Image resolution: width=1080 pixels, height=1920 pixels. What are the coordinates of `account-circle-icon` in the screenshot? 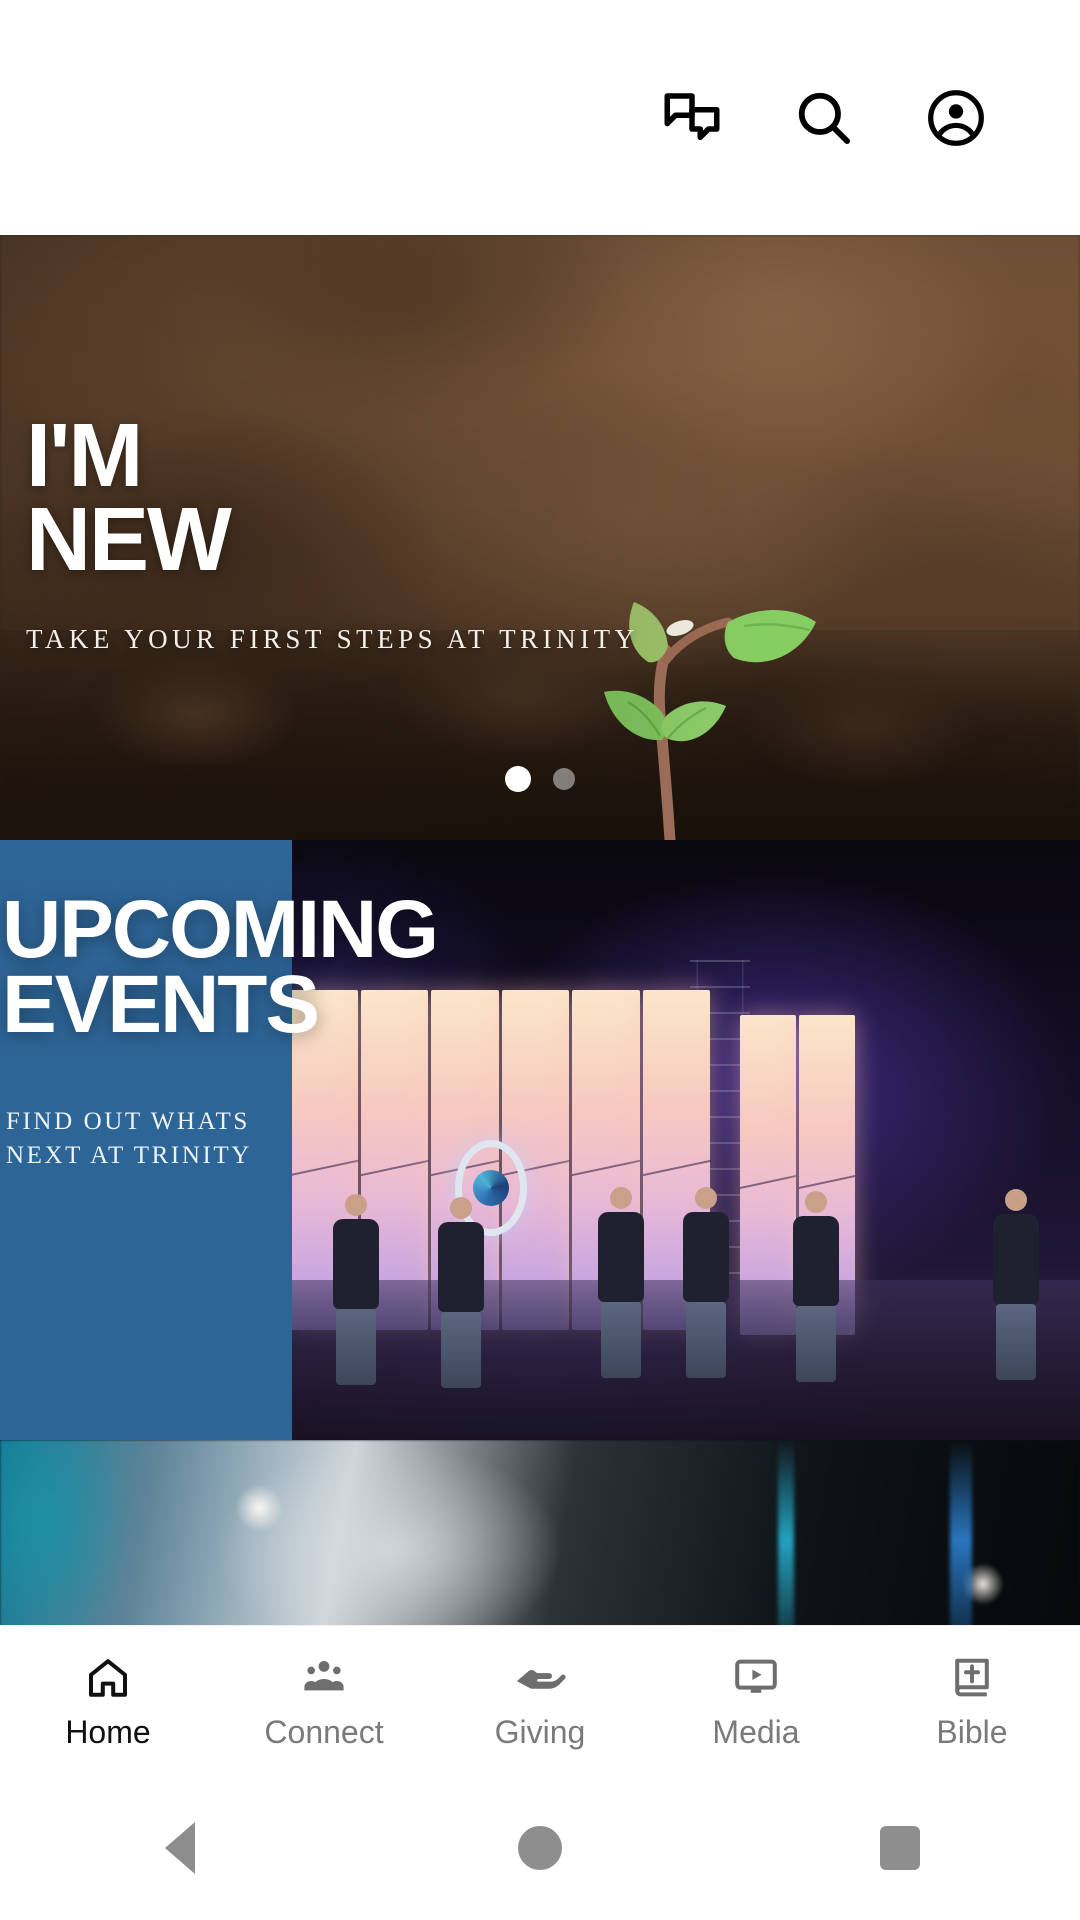 It's located at (956, 118).